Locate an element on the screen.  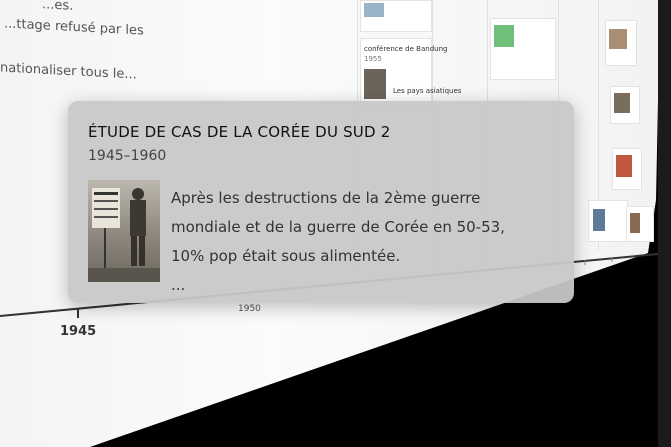
description-line: 10% pop était sous alimentée. is located at coordinates (286, 256).